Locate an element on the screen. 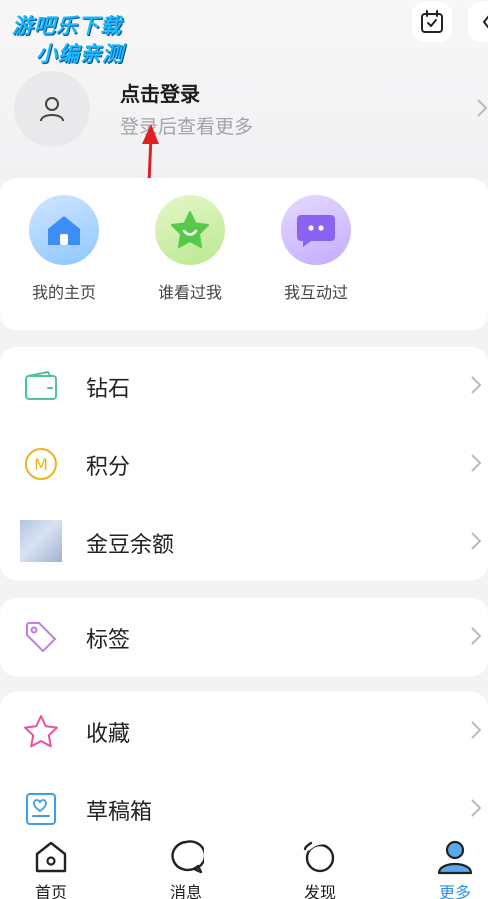 The width and height of the screenshot is (488, 899). more-button is located at coordinates (478, 22).